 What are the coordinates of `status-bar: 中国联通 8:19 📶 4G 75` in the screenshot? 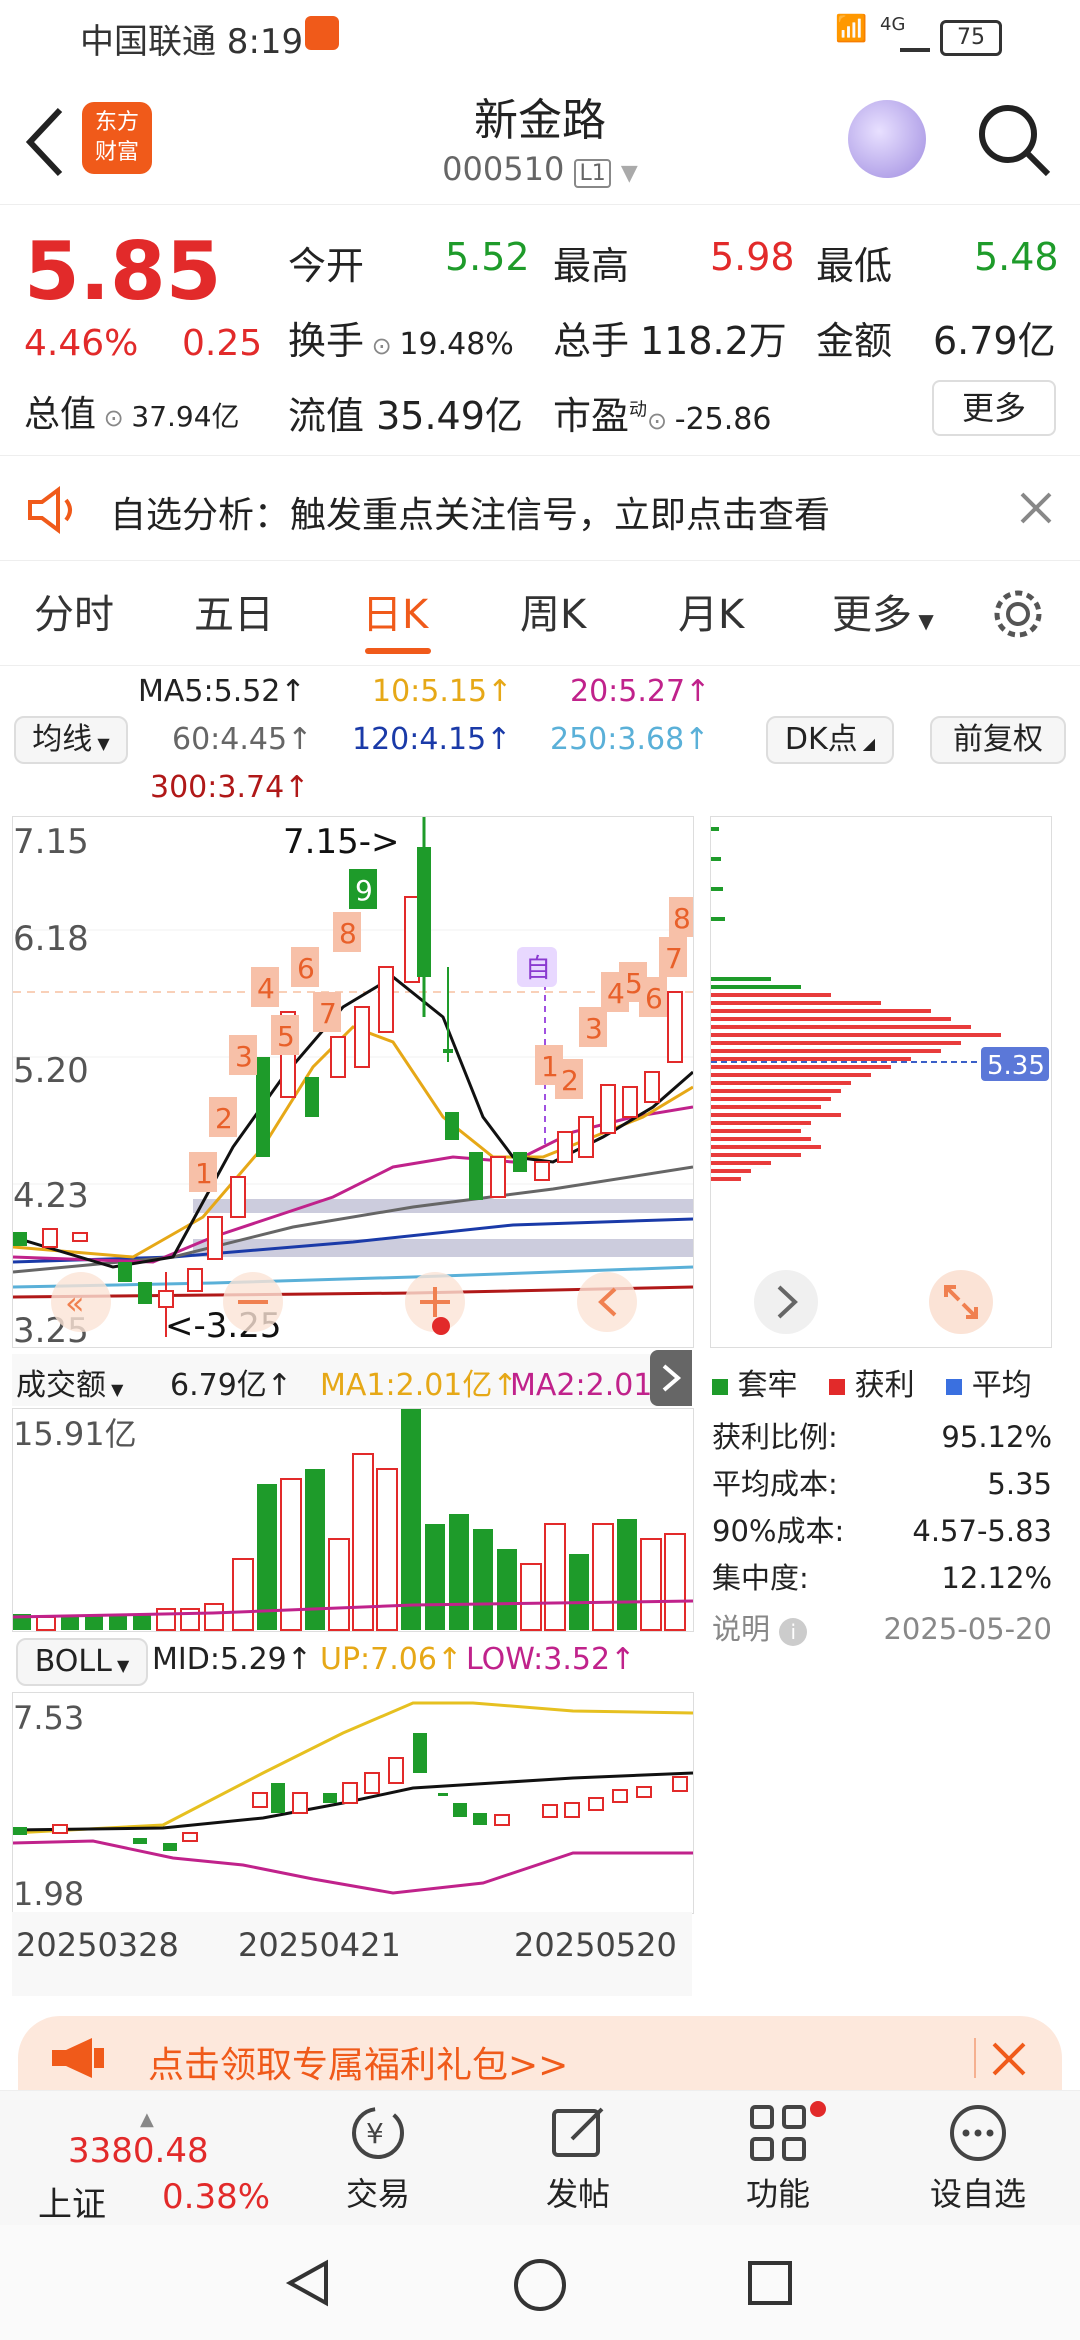 It's located at (540, 36).